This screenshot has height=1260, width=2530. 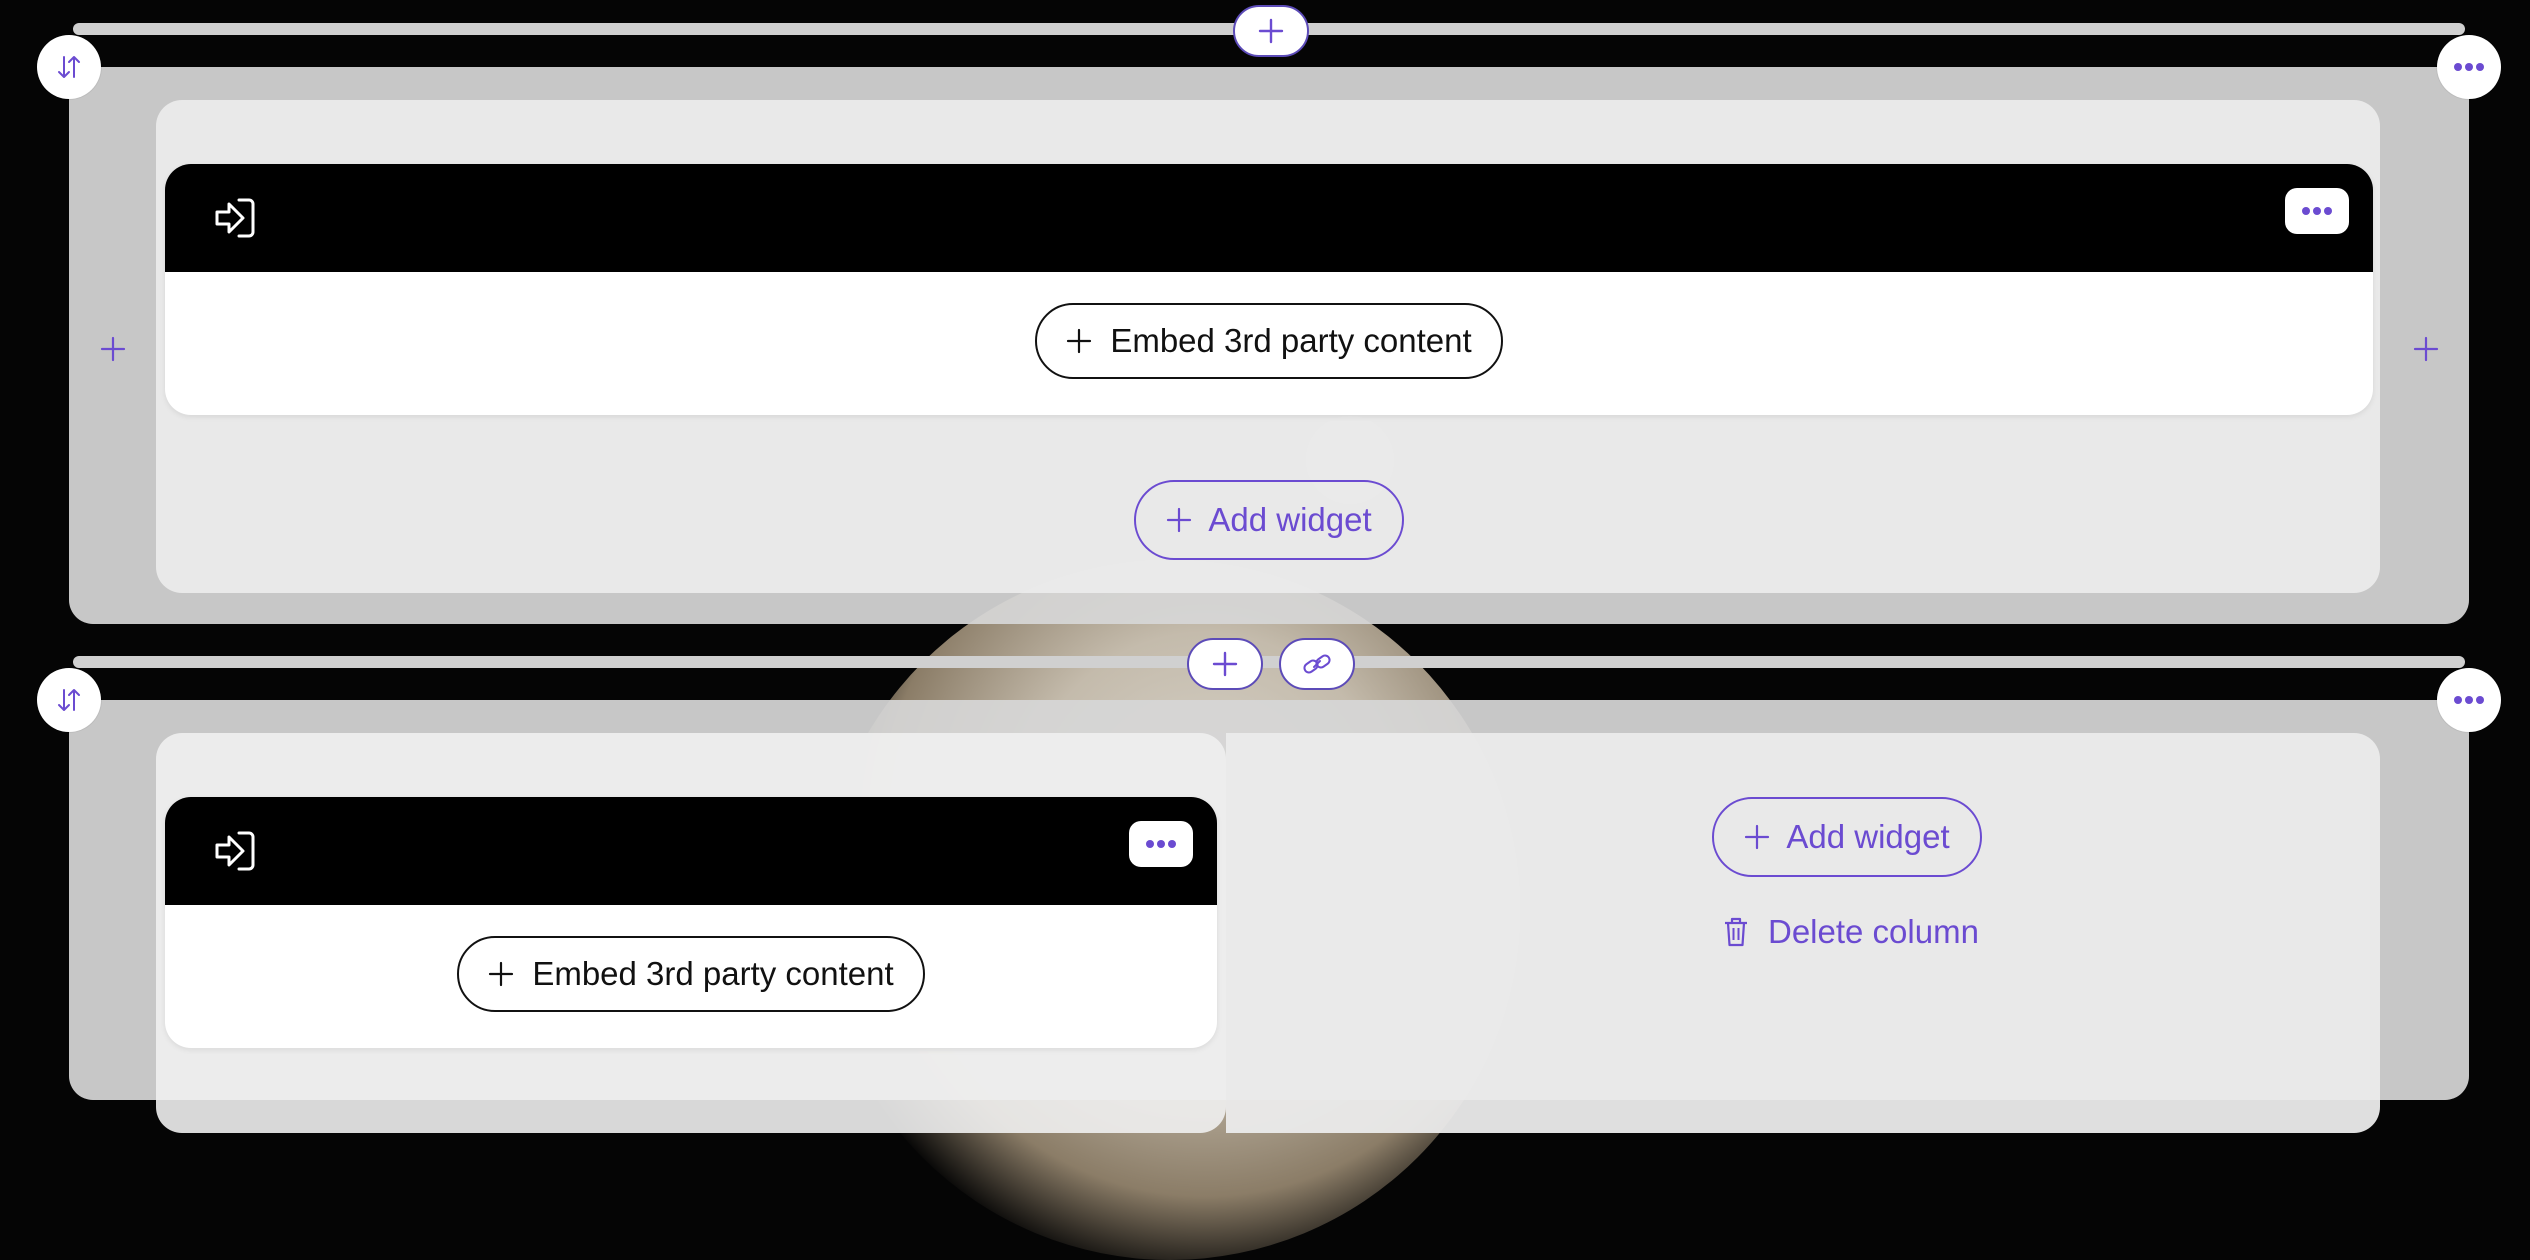 I want to click on section-more-button, so click(x=2469, y=67).